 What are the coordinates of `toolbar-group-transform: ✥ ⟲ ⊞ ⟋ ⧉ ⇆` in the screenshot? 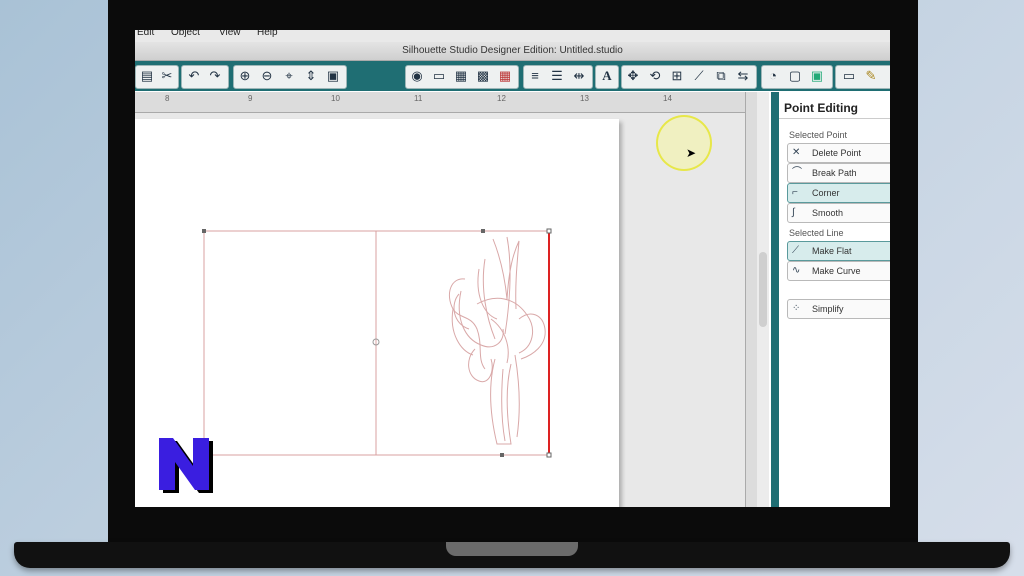 It's located at (689, 77).